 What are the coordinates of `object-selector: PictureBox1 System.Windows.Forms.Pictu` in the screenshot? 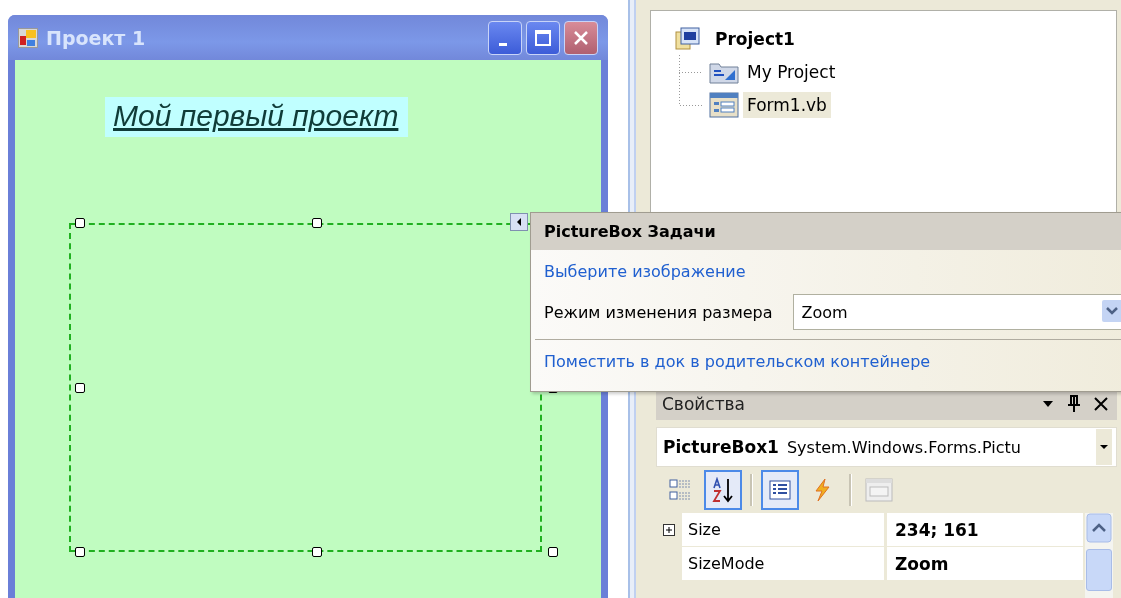 It's located at (886, 447).